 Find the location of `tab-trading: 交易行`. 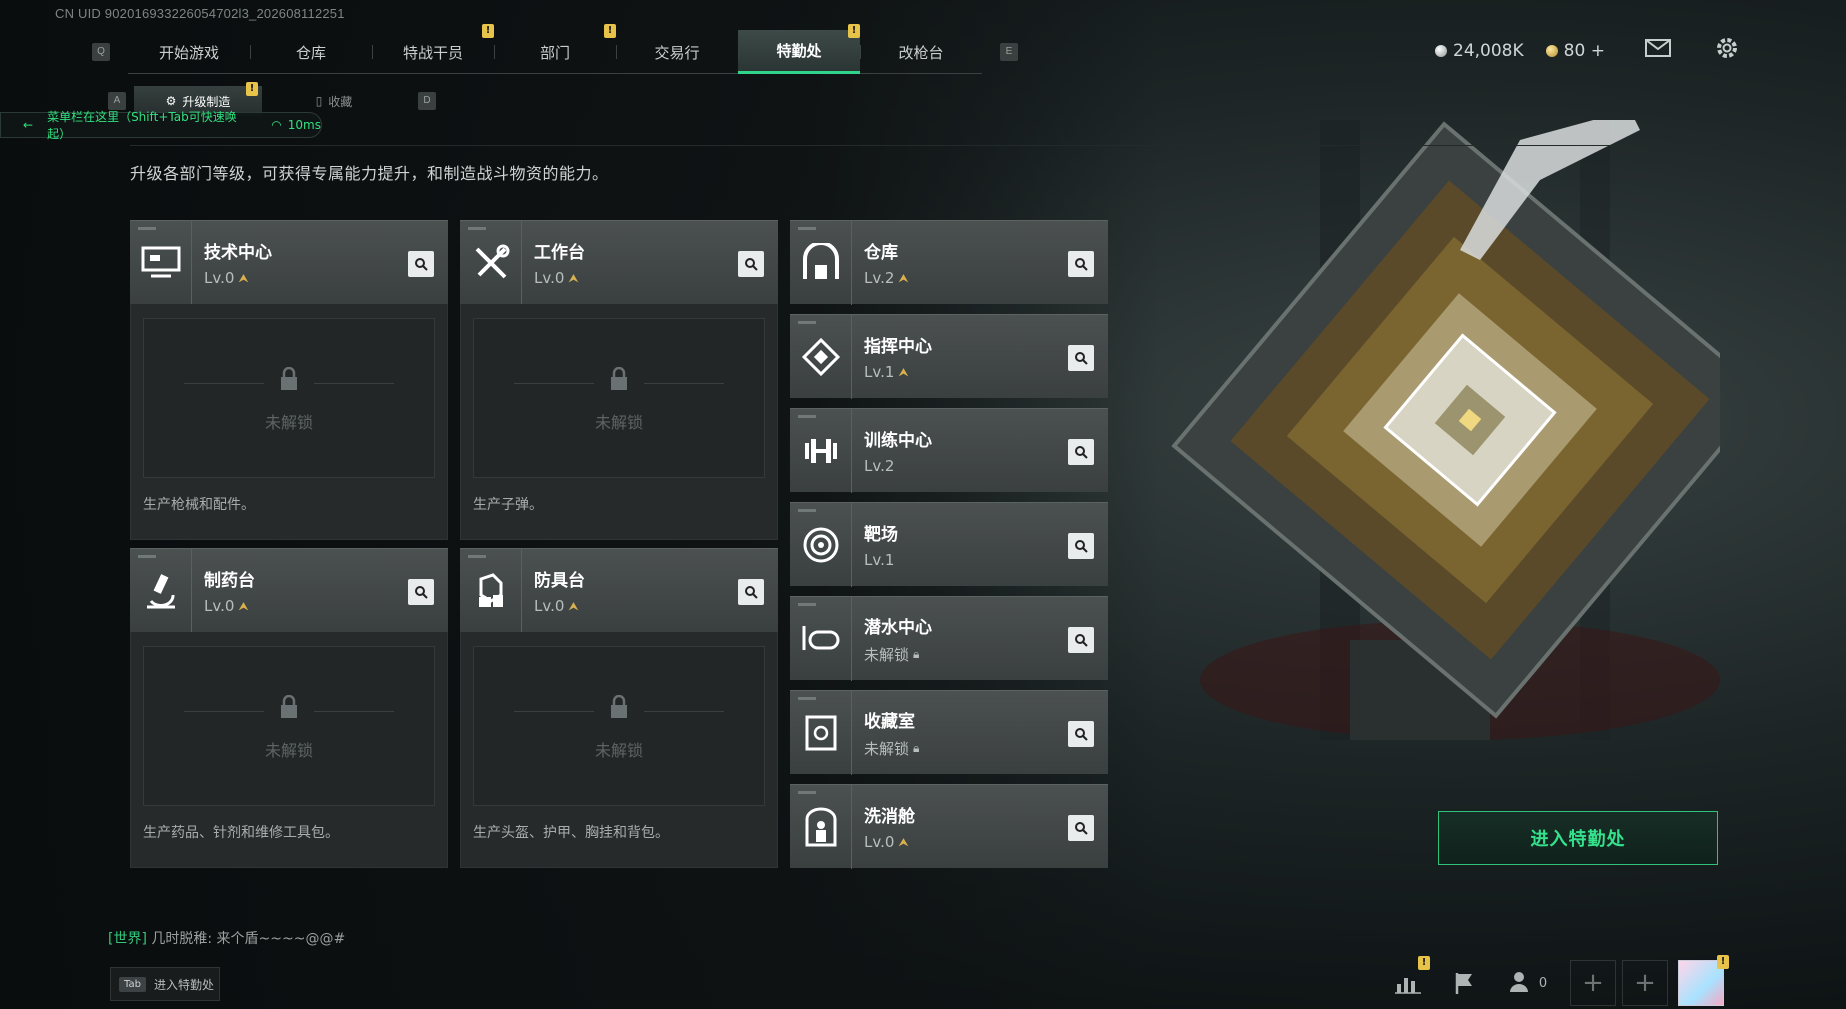

tab-trading: 交易行 is located at coordinates (677, 52).